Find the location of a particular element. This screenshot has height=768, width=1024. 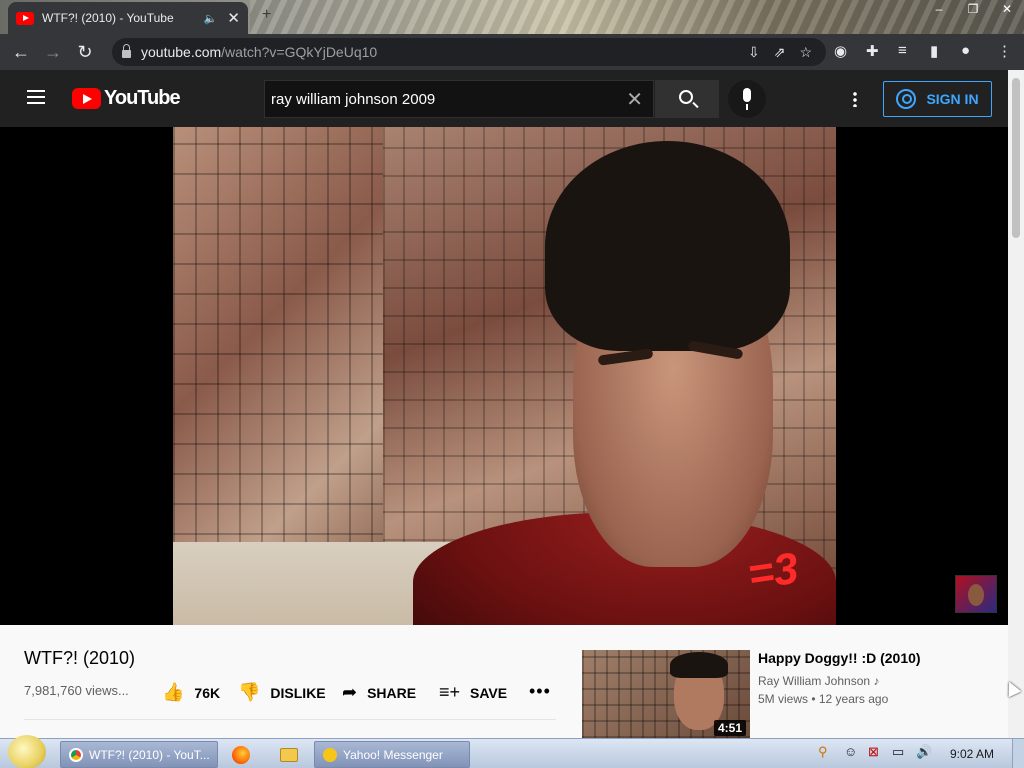

taskbar-item-yahoo-messenger: Yahoo! Messenger is located at coordinates (392, 754).